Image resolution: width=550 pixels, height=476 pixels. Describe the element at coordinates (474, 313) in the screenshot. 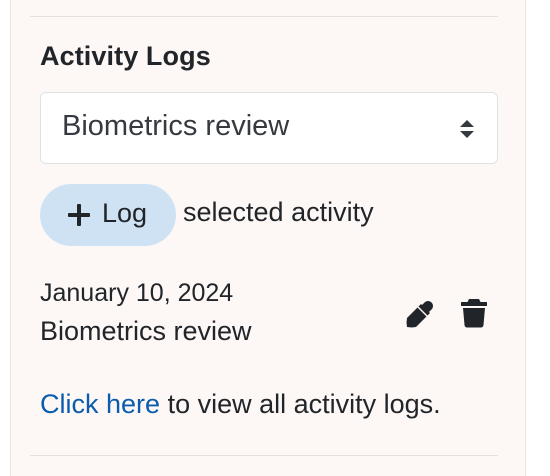

I see `trash-icon` at that location.